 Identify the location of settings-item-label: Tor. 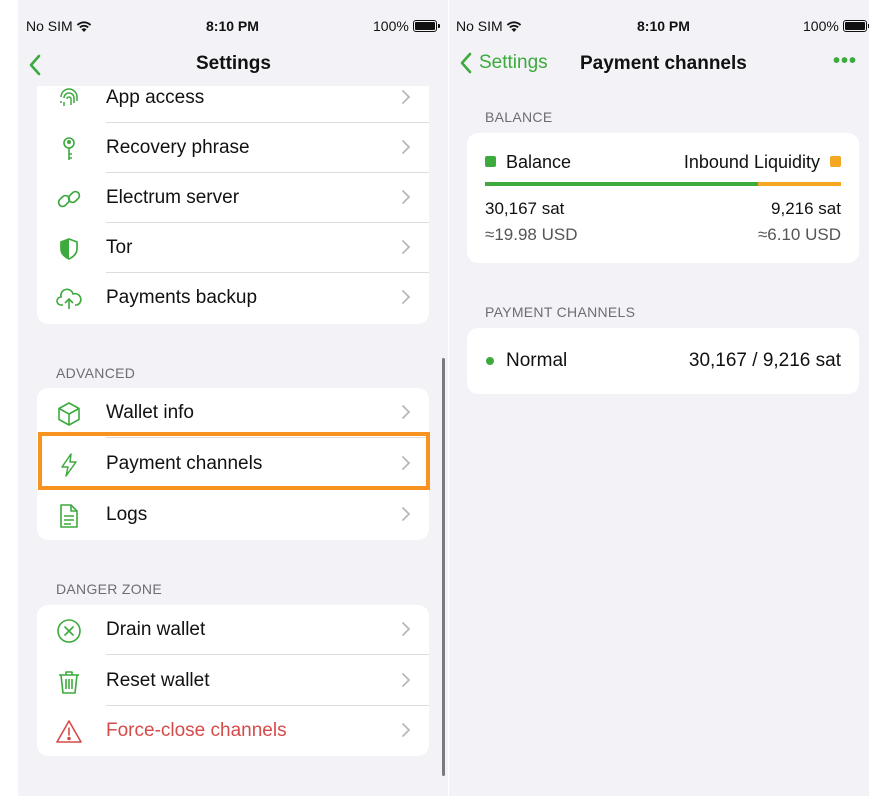
(119, 247).